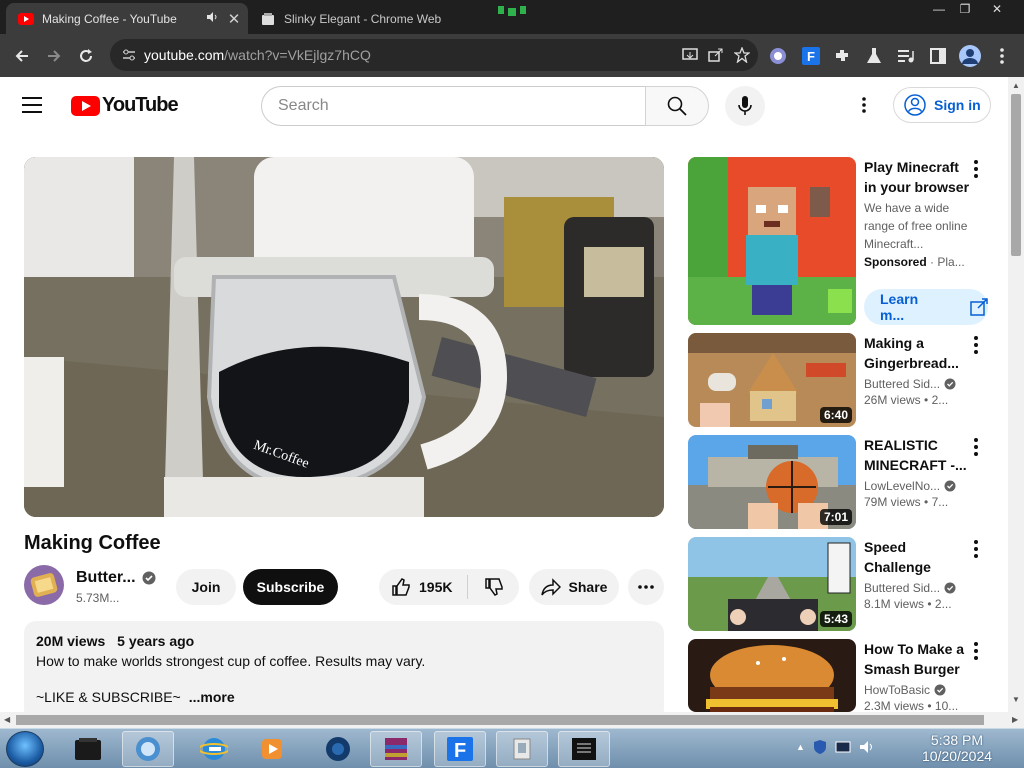 This screenshot has width=1024, height=768. I want to click on profile-avatar-icon, so click(970, 56).